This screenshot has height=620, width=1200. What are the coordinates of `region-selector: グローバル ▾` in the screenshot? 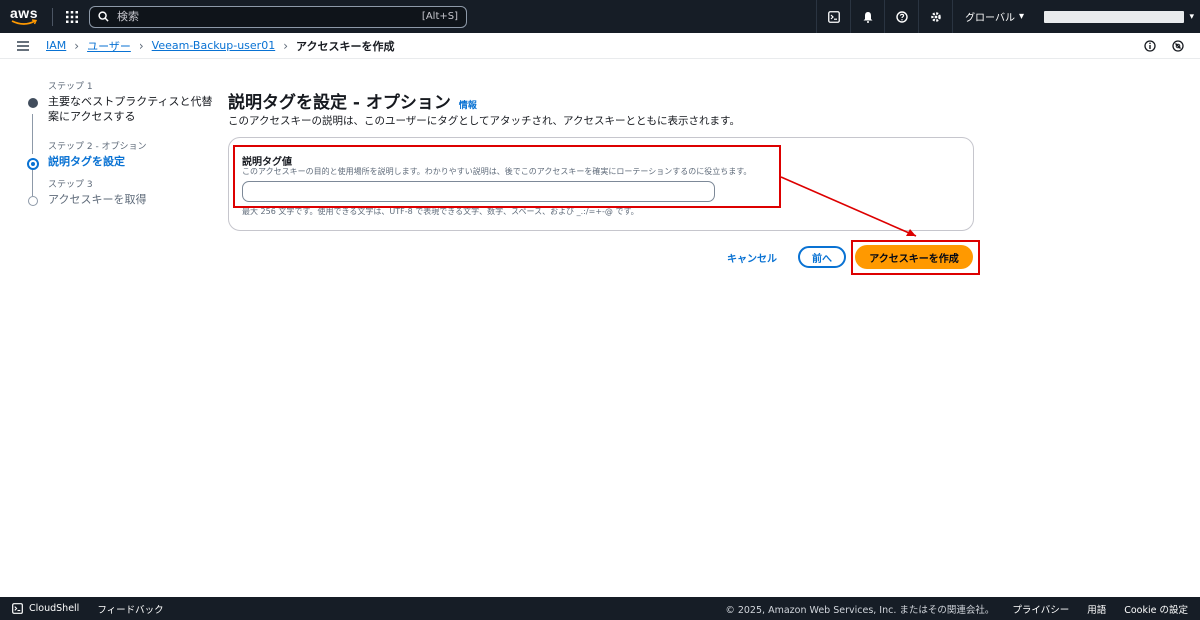 It's located at (994, 16).